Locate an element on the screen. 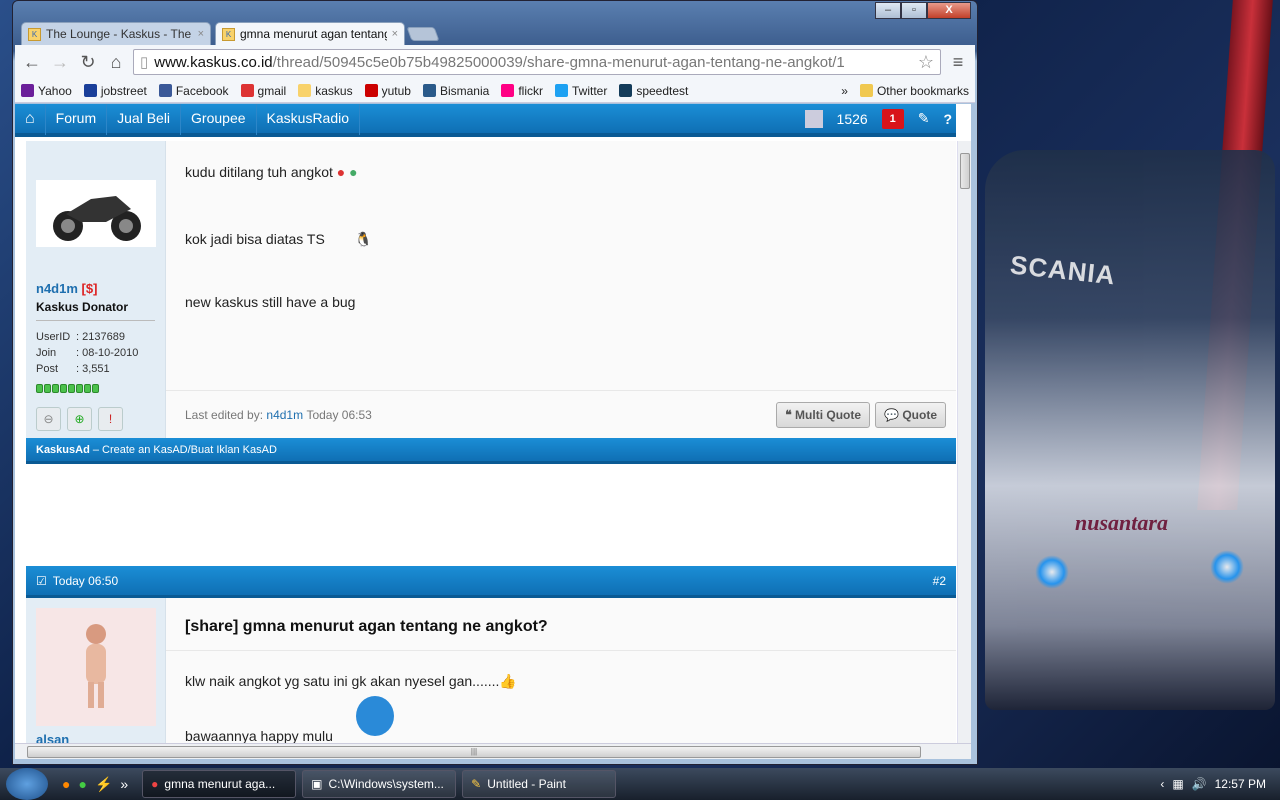 The width and height of the screenshot is (1280, 800). user-avatar-small is located at coordinates (813, 118).